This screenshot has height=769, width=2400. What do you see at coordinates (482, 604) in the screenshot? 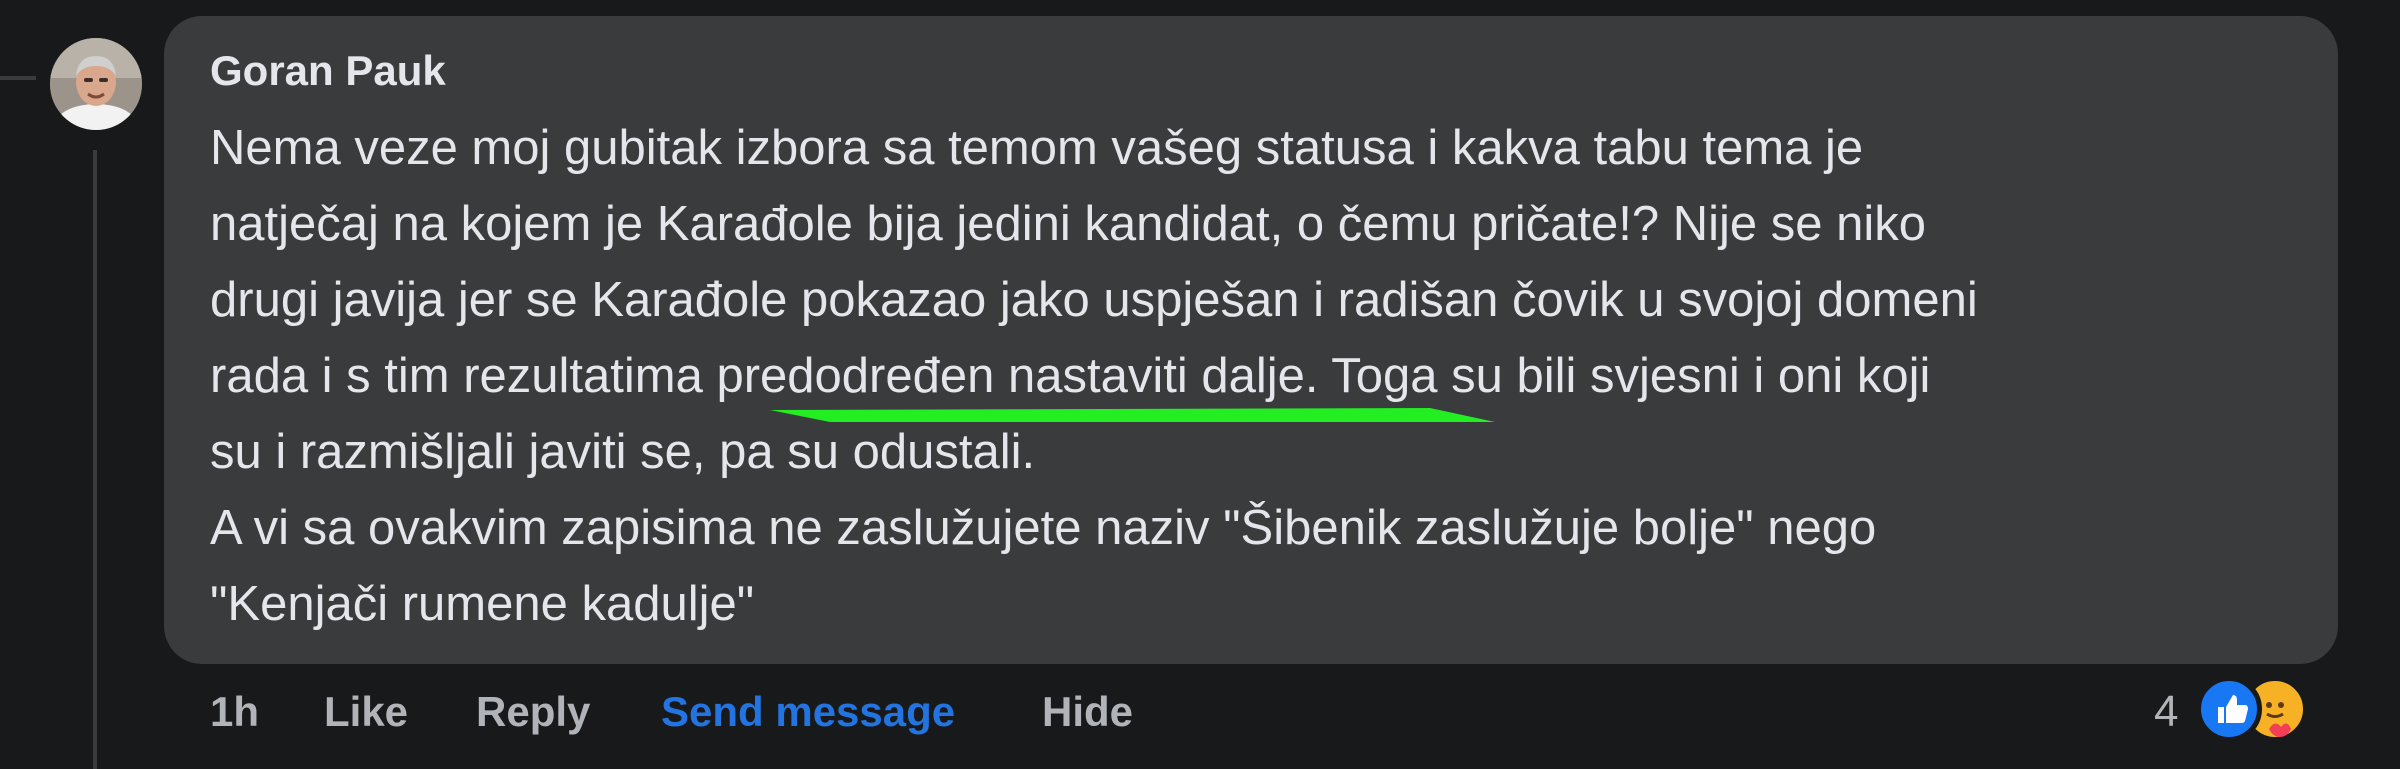
I see `comment-text-line: "Kenjači rumene kadulje"` at bounding box center [482, 604].